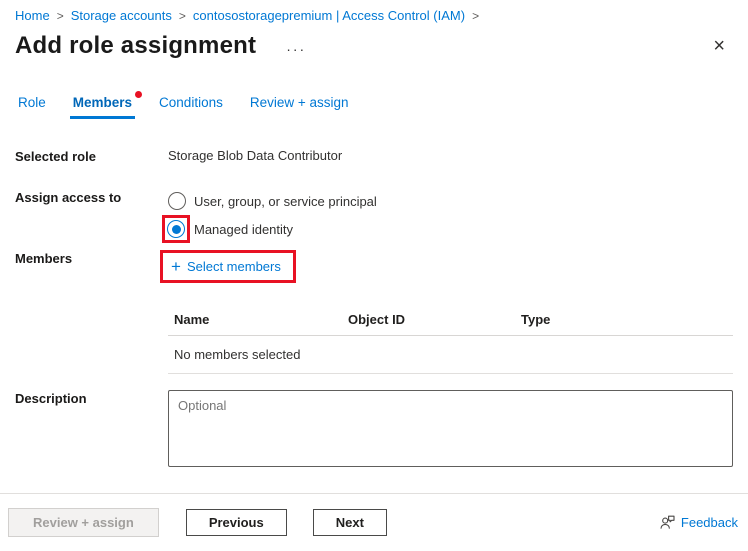 The image size is (748, 551). Describe the element at coordinates (374, 46) in the screenshot. I see `page-header: Add role assignment ··· ×` at that location.